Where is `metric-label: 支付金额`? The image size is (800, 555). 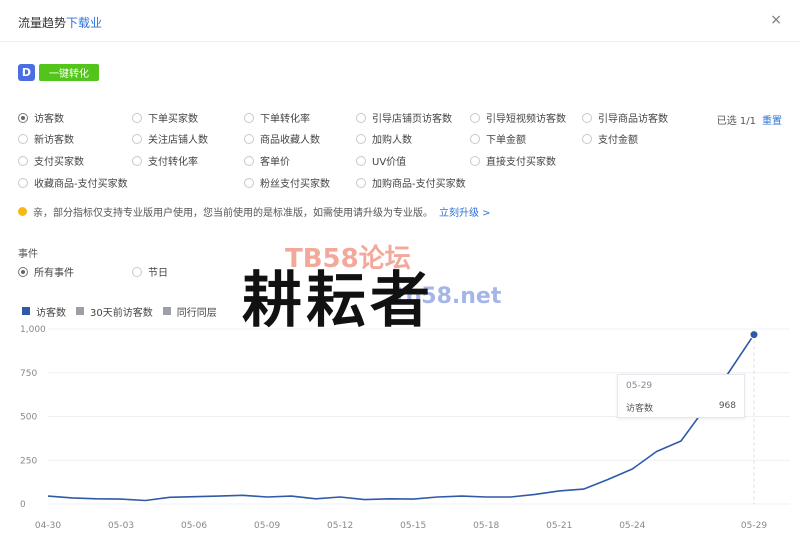 metric-label: 支付金额 is located at coordinates (618, 140).